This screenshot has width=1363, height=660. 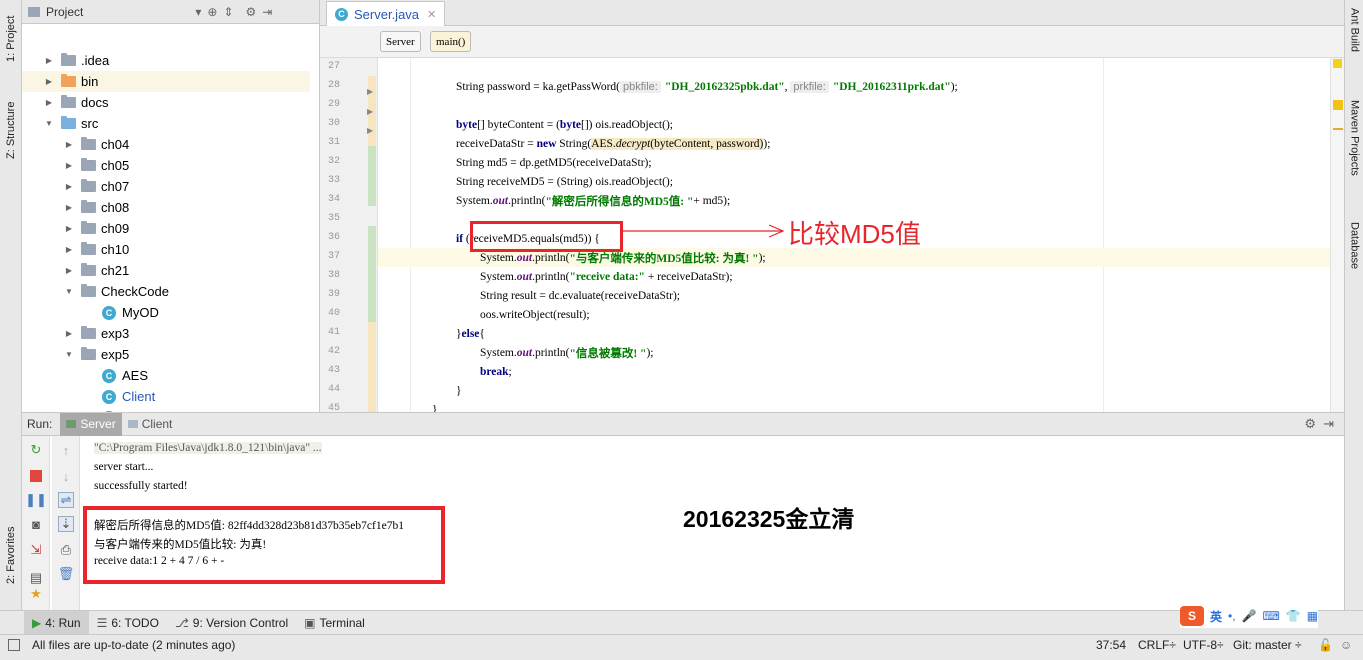 I want to click on stop-icon, so click(x=36, y=476).